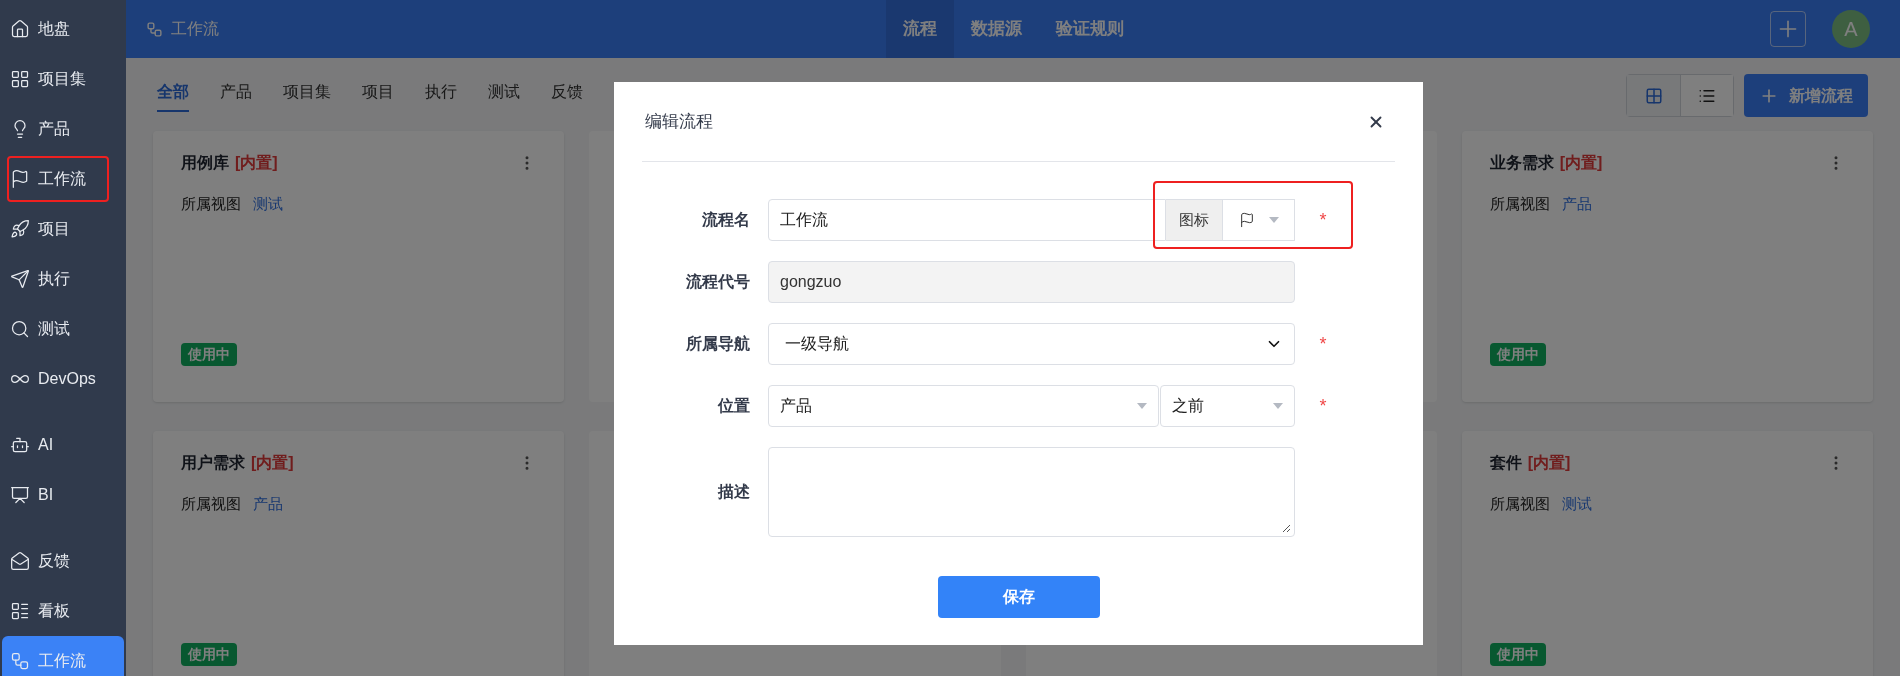  I want to click on search-icon, so click(20, 329).